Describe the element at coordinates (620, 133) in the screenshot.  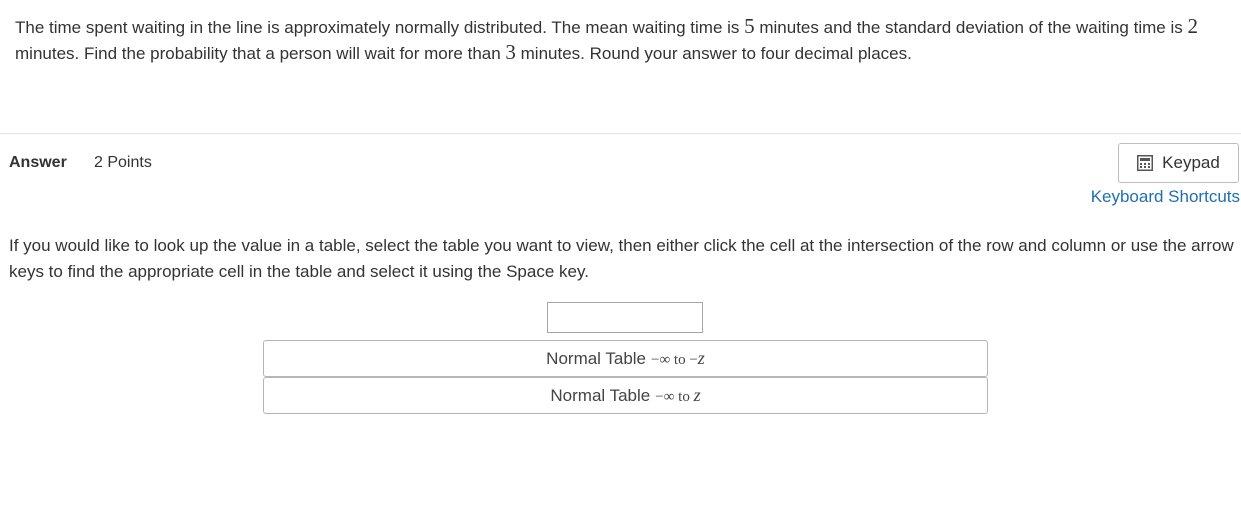
I see `section-divider` at that location.